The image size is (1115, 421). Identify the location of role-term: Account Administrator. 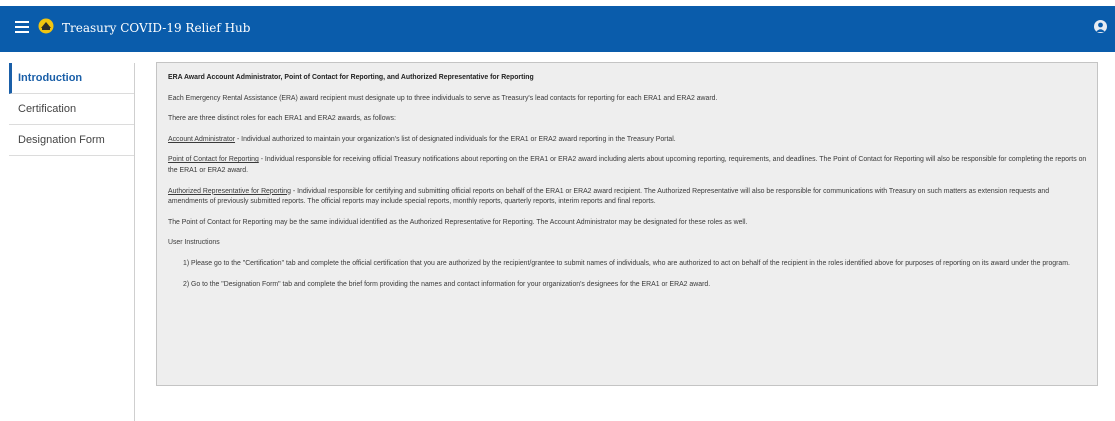
(202, 139).